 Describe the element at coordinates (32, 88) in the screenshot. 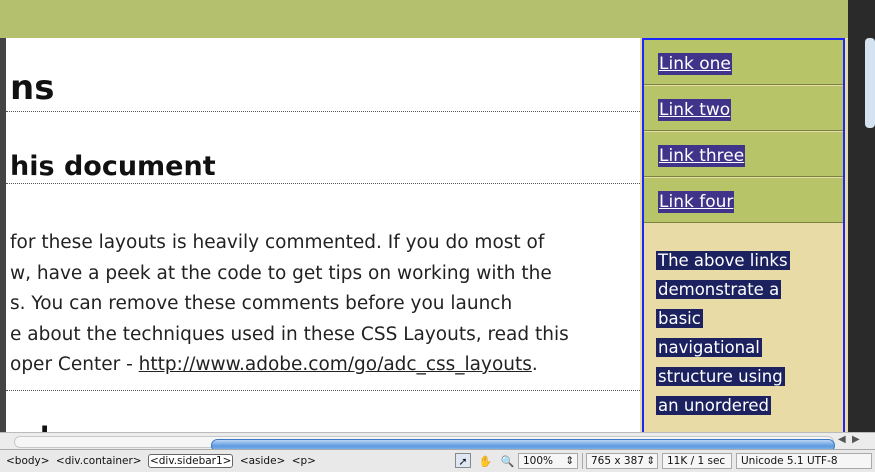

I see `page-heading: ns` at that location.